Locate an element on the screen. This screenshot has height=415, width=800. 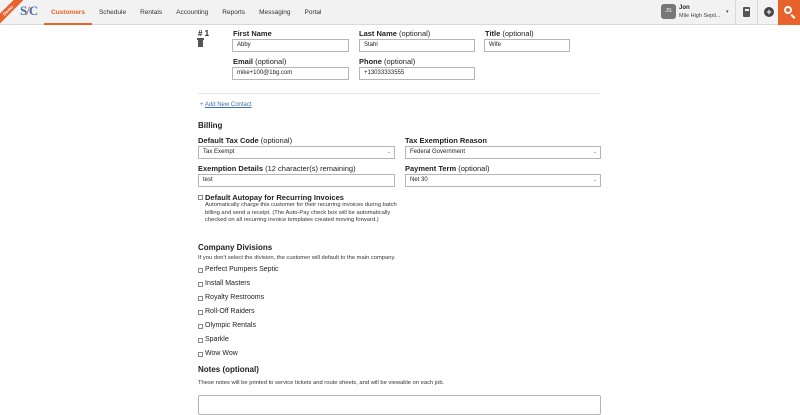
nav-reports: Reports is located at coordinates (233, 12).